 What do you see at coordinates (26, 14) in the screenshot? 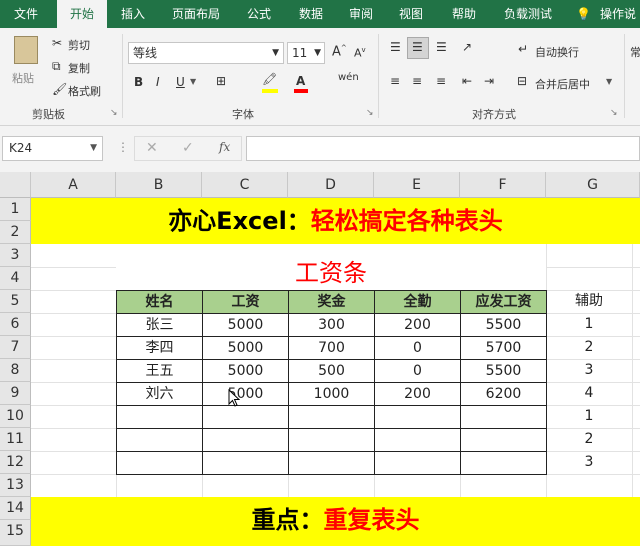
I see `tab-file: 文件` at bounding box center [26, 14].